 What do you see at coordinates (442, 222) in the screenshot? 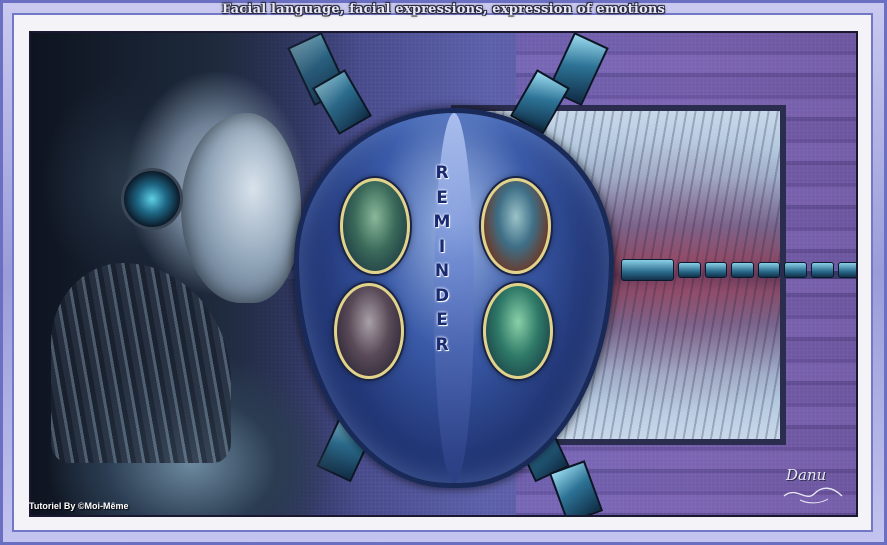
I see `reminder-letter: M` at bounding box center [442, 222].